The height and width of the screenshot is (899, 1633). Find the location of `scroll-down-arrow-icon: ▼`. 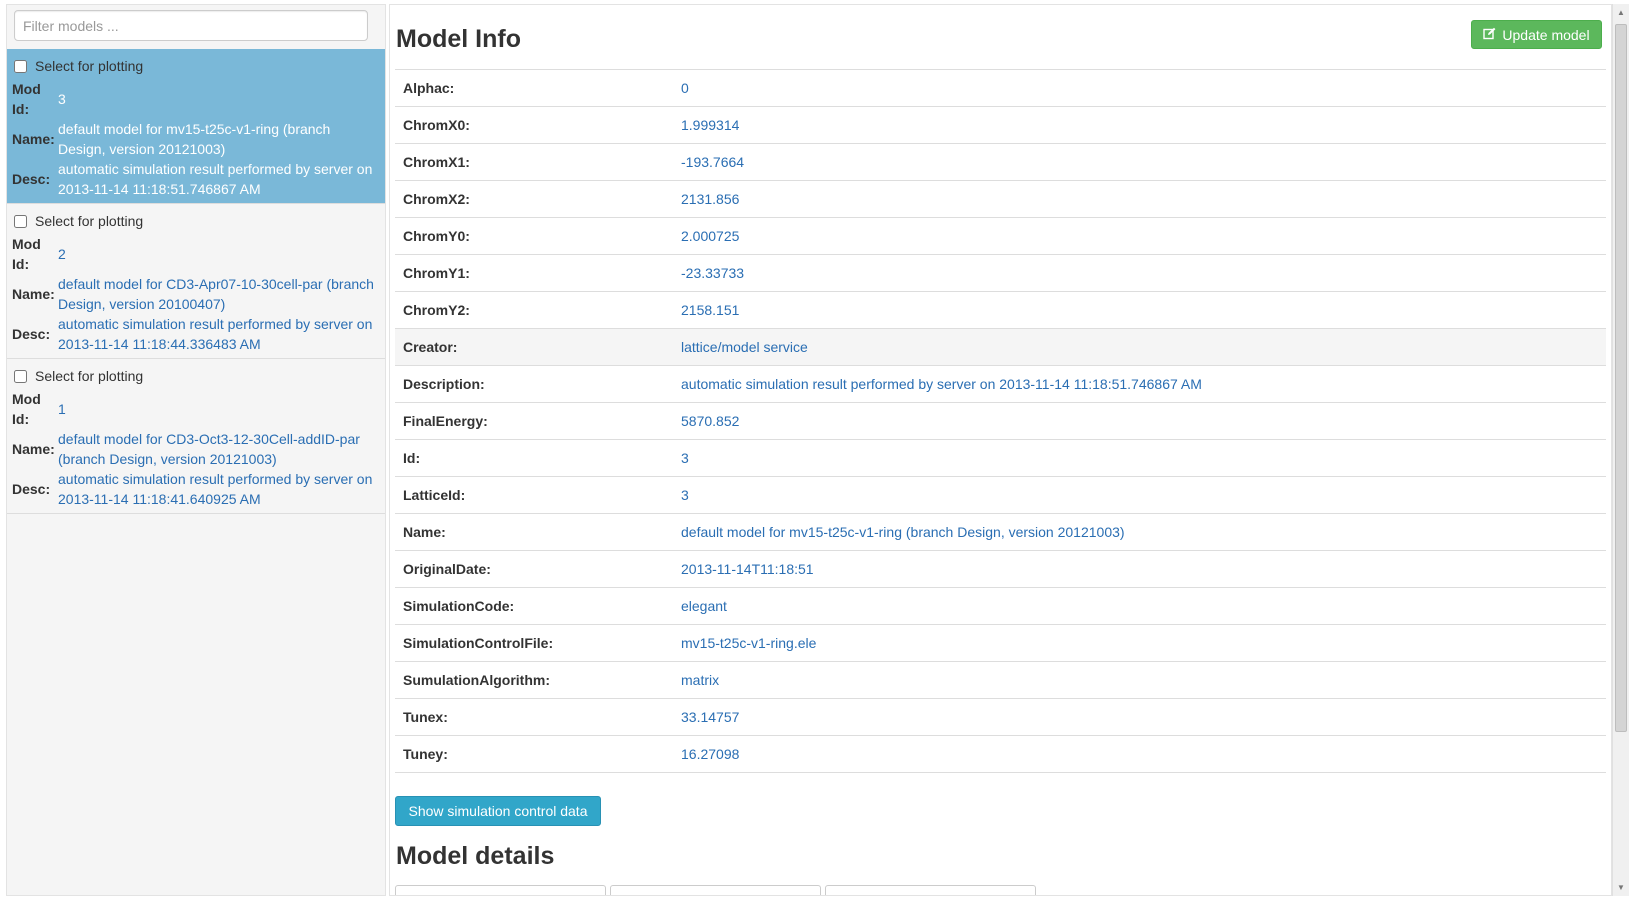

scroll-down-arrow-icon: ▼ is located at coordinates (1621, 887).